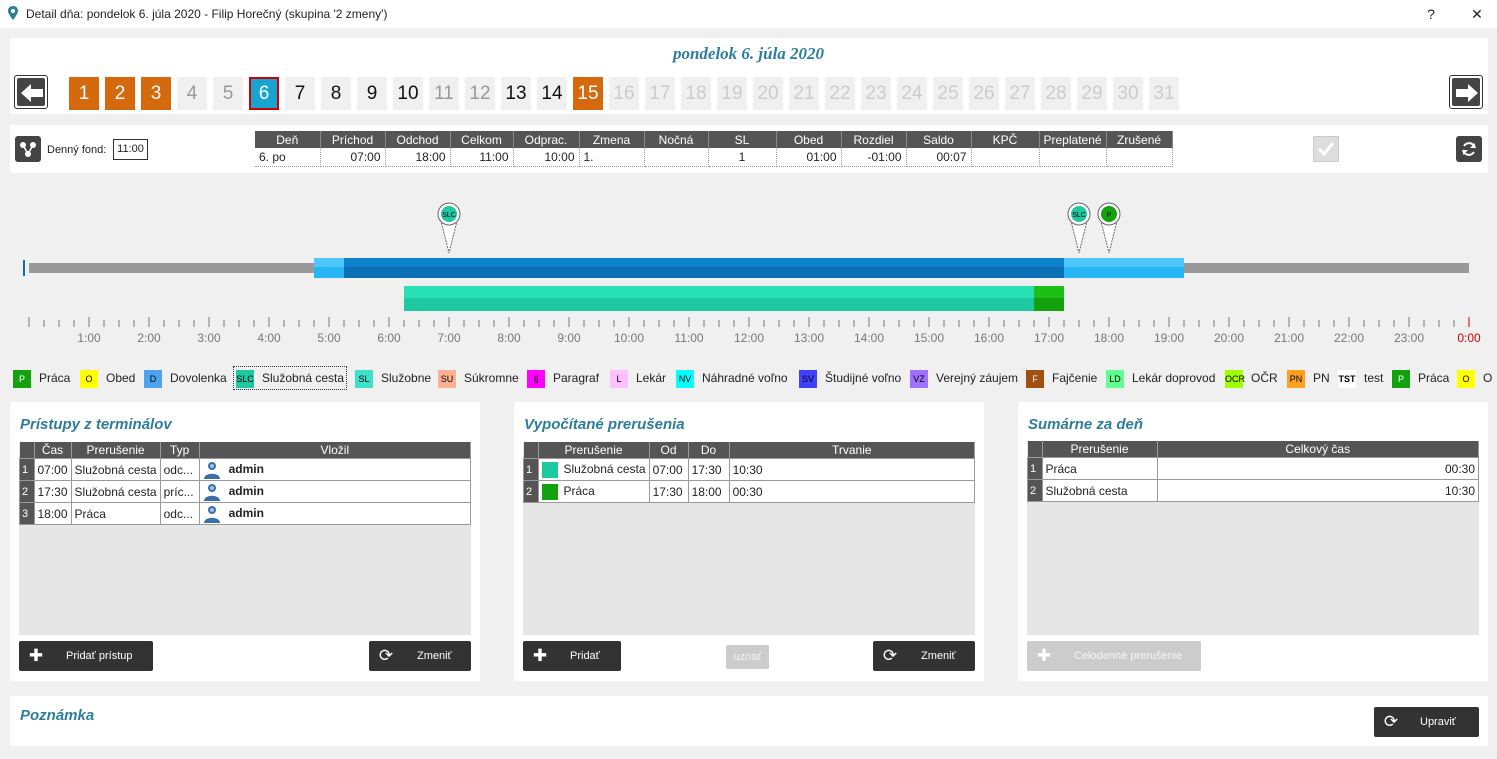  I want to click on summary-col-header: Celkom, so click(482, 139).